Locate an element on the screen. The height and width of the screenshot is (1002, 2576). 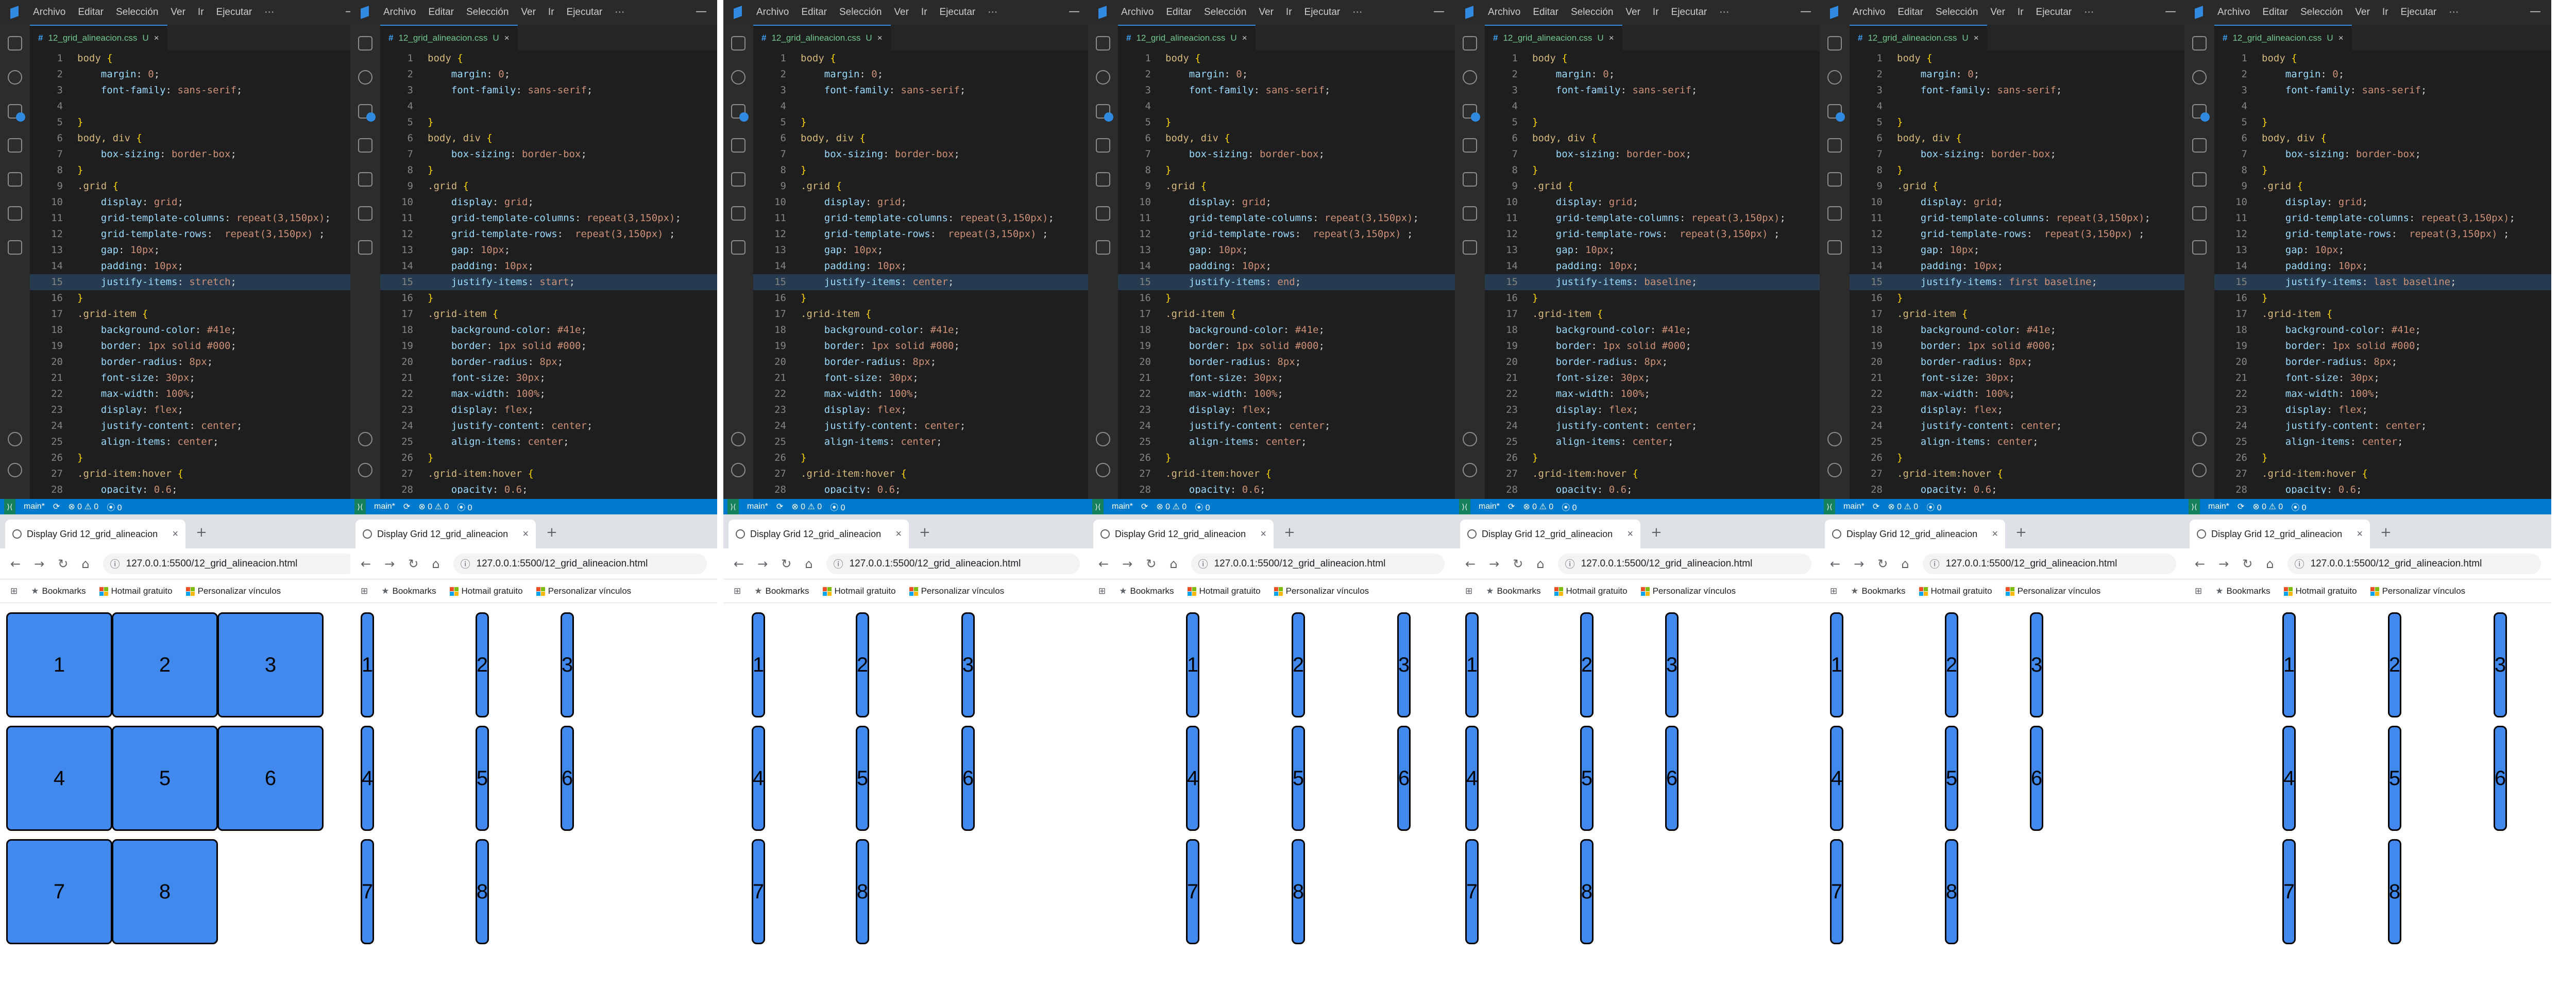
bookmark-item: ★ Bookmarks is located at coordinates (408, 591).